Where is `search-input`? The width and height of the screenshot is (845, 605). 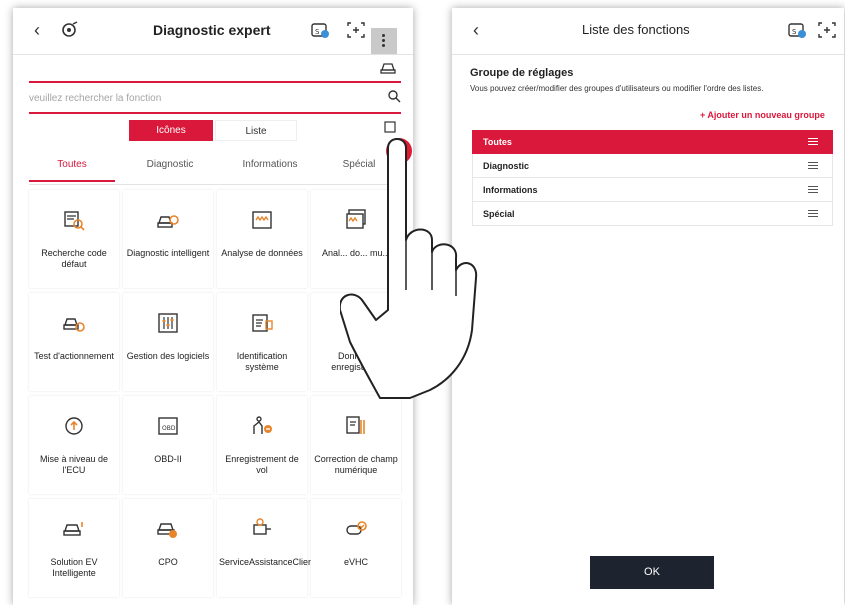 search-input is located at coordinates (199, 98).